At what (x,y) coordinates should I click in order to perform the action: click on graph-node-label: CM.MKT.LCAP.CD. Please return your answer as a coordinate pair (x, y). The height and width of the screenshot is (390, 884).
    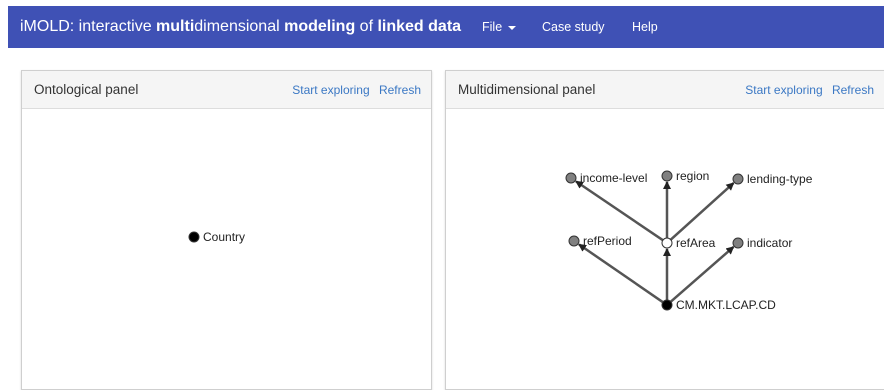
    Looking at the image, I should click on (726, 305).